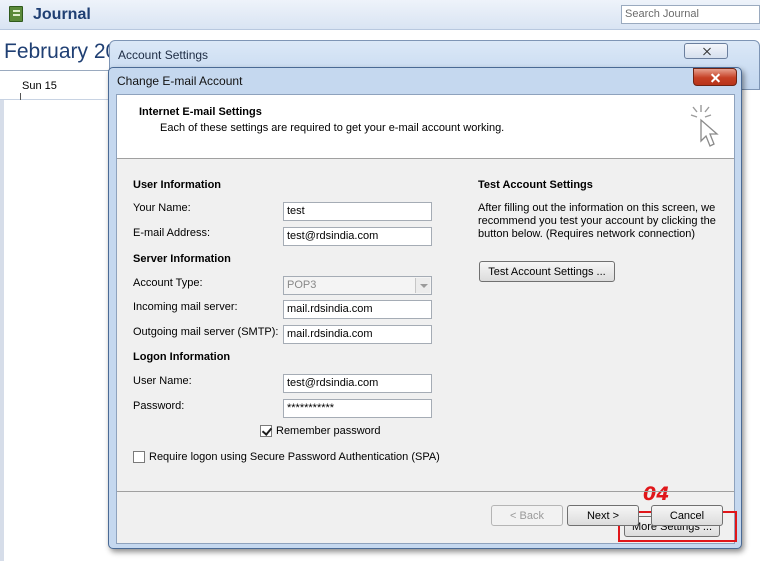 The width and height of the screenshot is (760, 561). What do you see at coordinates (357, 383) in the screenshot?
I see `user-name-field: test@rdsindia.com` at bounding box center [357, 383].